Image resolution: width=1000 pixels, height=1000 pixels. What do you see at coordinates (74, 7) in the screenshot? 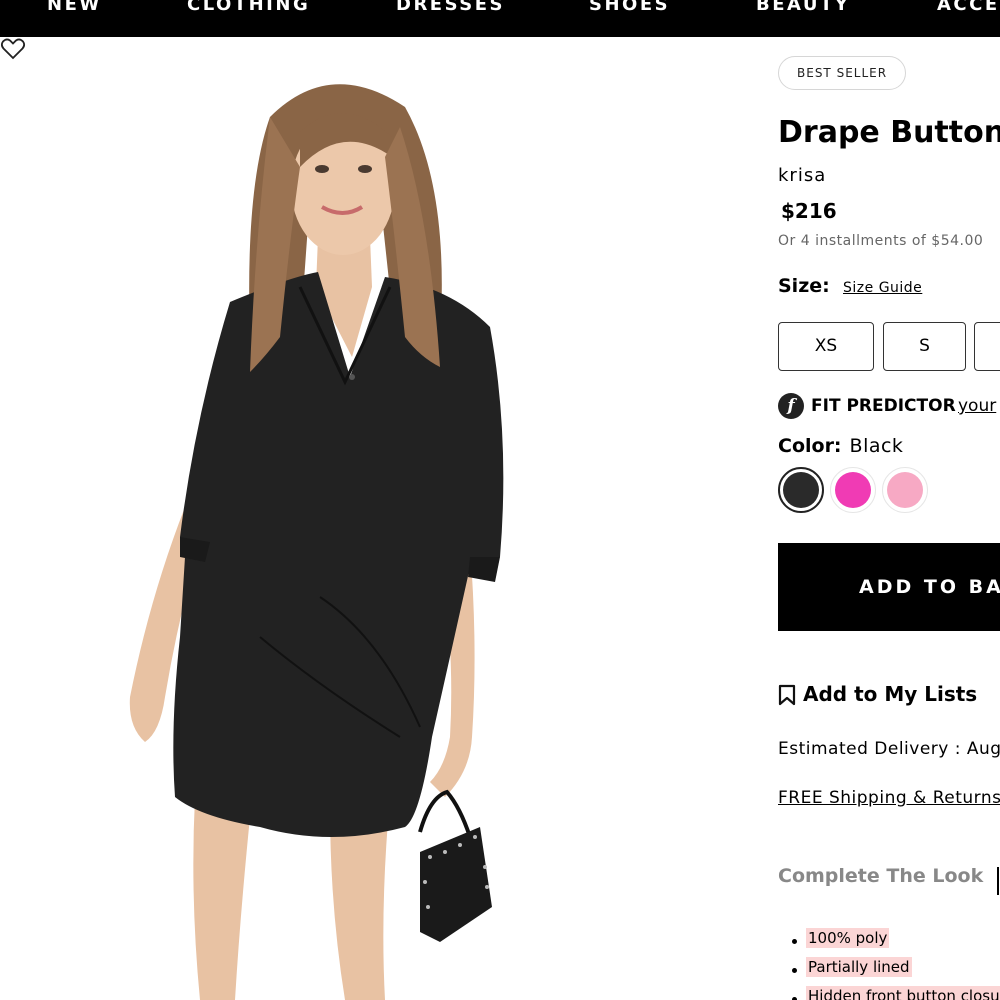
I see `nav-item-new: NEW` at bounding box center [74, 7].